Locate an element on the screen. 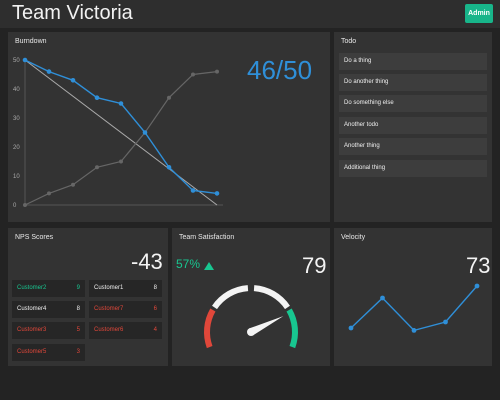 This screenshot has height=400, width=500. burndown-ideal-line is located at coordinates (121, 132).